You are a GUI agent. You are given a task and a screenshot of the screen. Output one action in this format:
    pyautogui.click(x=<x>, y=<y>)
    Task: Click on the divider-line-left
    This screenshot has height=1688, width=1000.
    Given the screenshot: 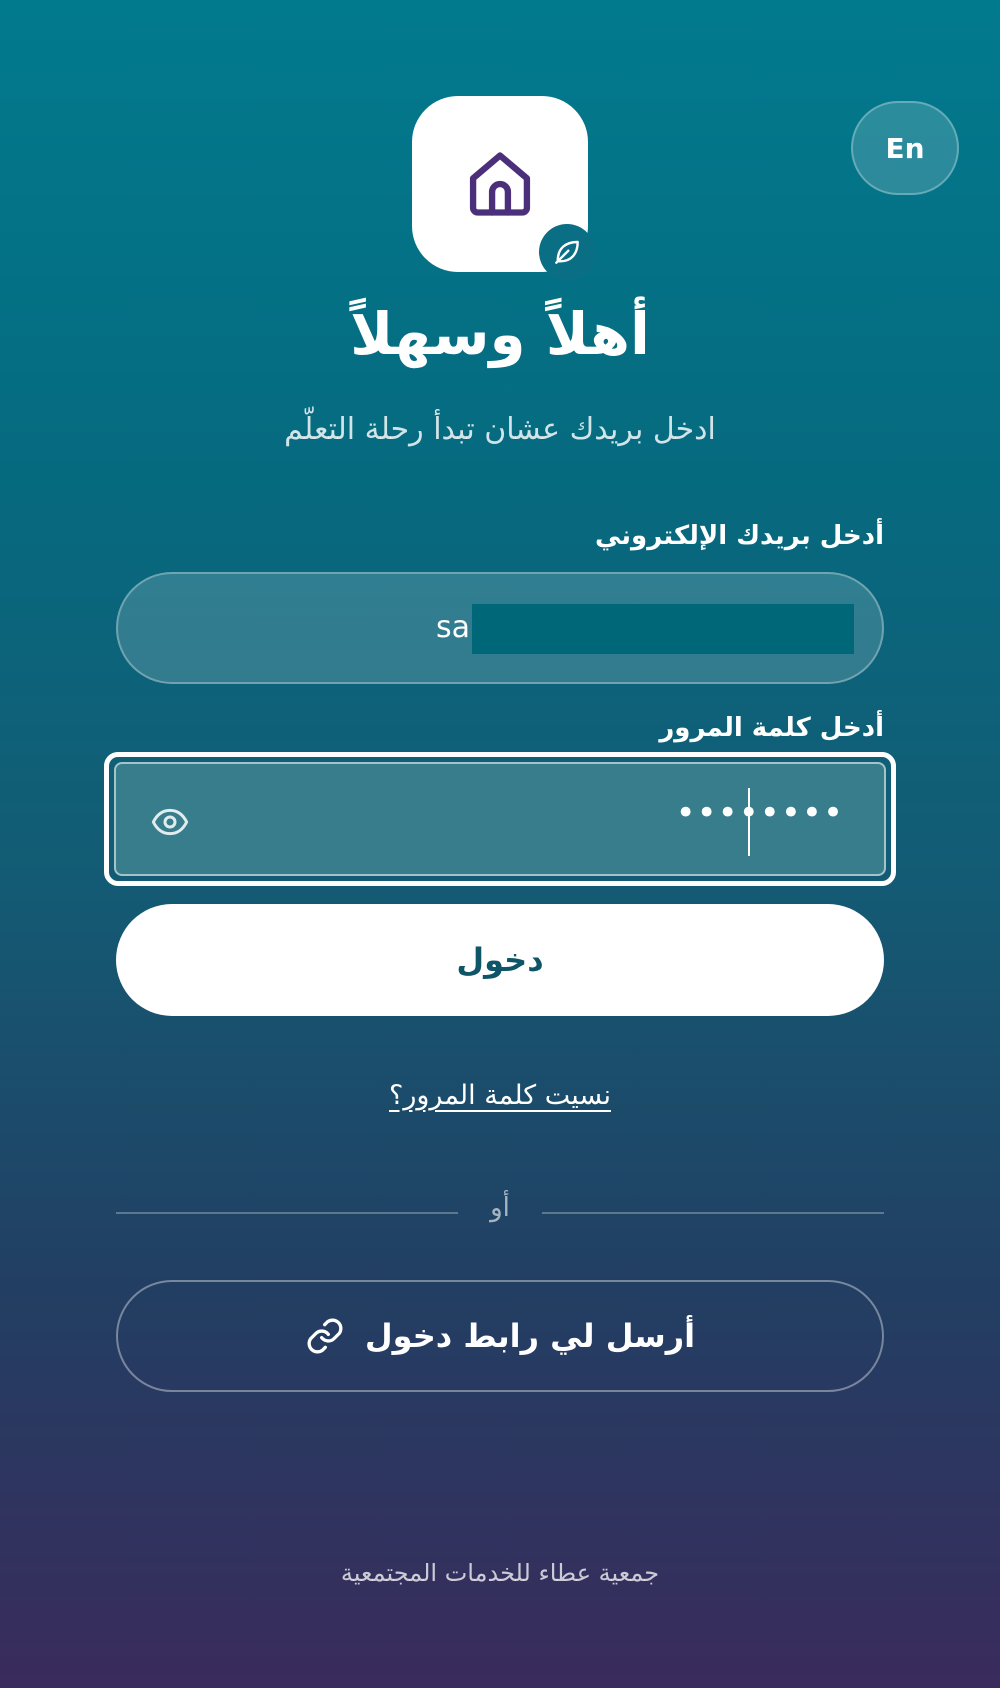 What is the action you would take?
    pyautogui.click(x=287, y=1213)
    